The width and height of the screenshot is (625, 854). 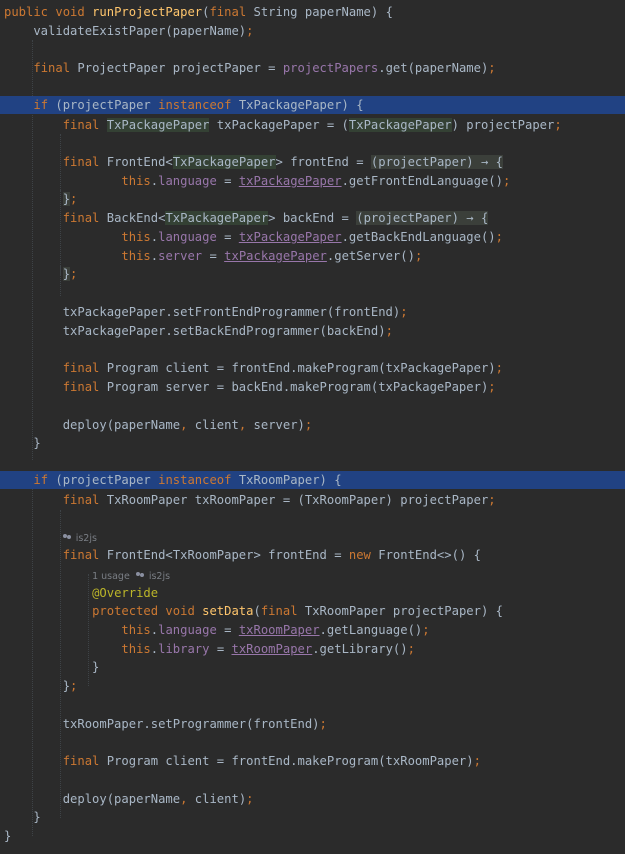 What do you see at coordinates (312, 724) in the screenshot?
I see `code-line: txRoomPaper.setProgrammer(frontEnd);` at bounding box center [312, 724].